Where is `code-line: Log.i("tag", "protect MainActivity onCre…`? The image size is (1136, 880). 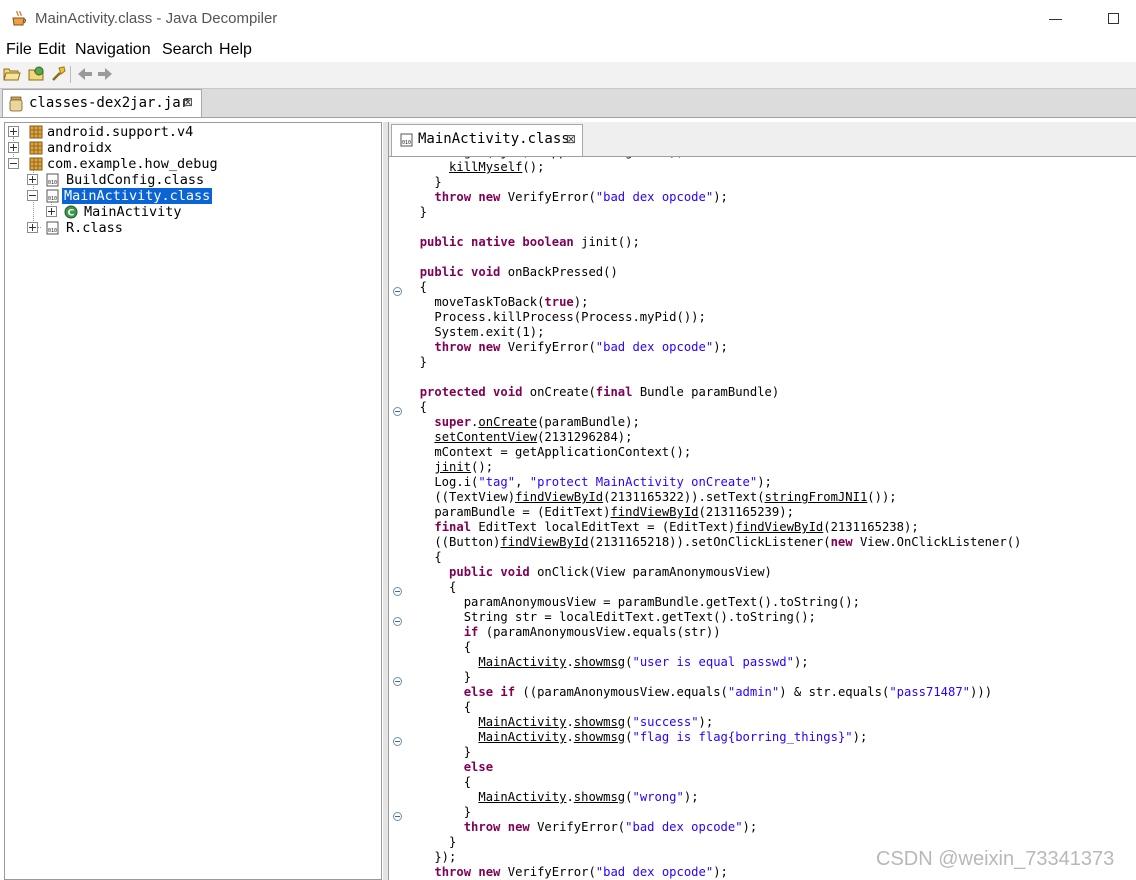 code-line: Log.i("tag", "protect MainActivity onCre… is located at coordinates (588, 482).